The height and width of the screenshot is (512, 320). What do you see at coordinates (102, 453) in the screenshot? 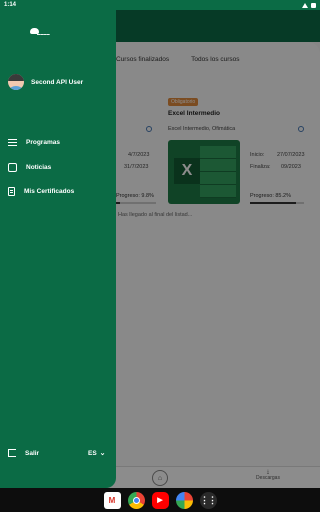
I see `chevron-down-icon: ⌄` at bounding box center [102, 453].